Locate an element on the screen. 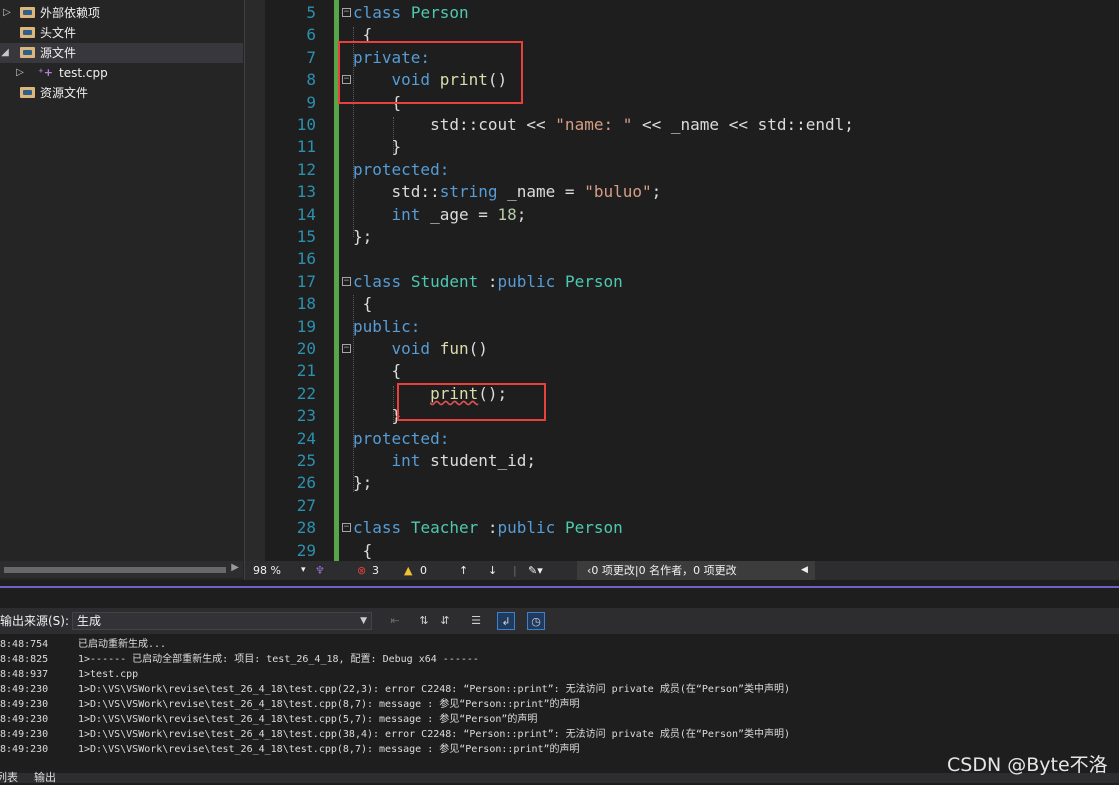 The image size is (1119, 785). tree-item-source-files: ◢ 源文件 is located at coordinates (121, 53).